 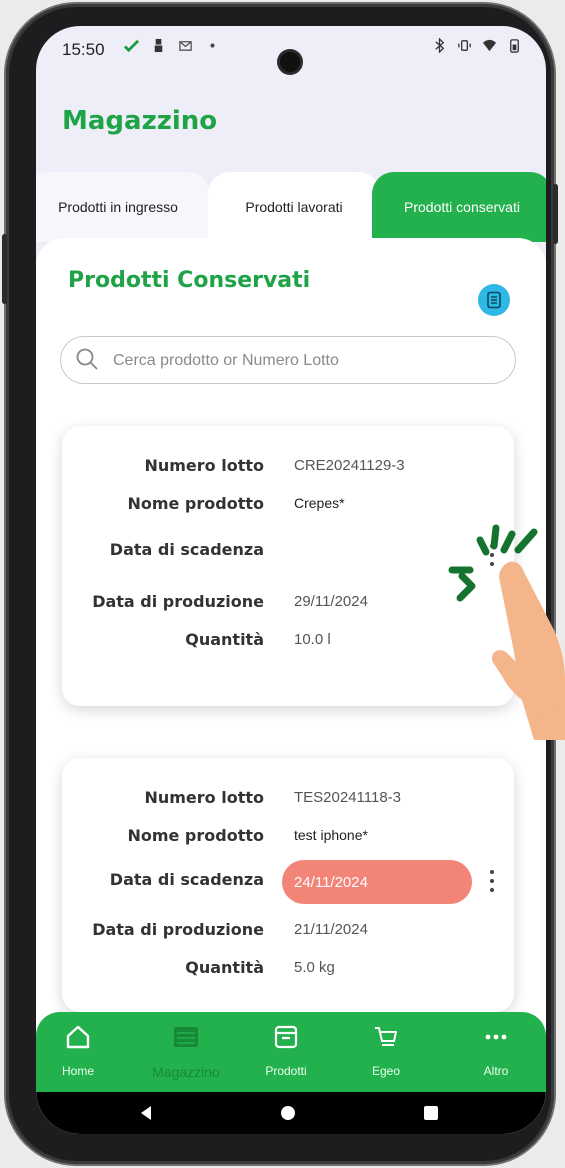 What do you see at coordinates (286, 1052) in the screenshot?
I see `nav-prodotti: Prodotti` at bounding box center [286, 1052].